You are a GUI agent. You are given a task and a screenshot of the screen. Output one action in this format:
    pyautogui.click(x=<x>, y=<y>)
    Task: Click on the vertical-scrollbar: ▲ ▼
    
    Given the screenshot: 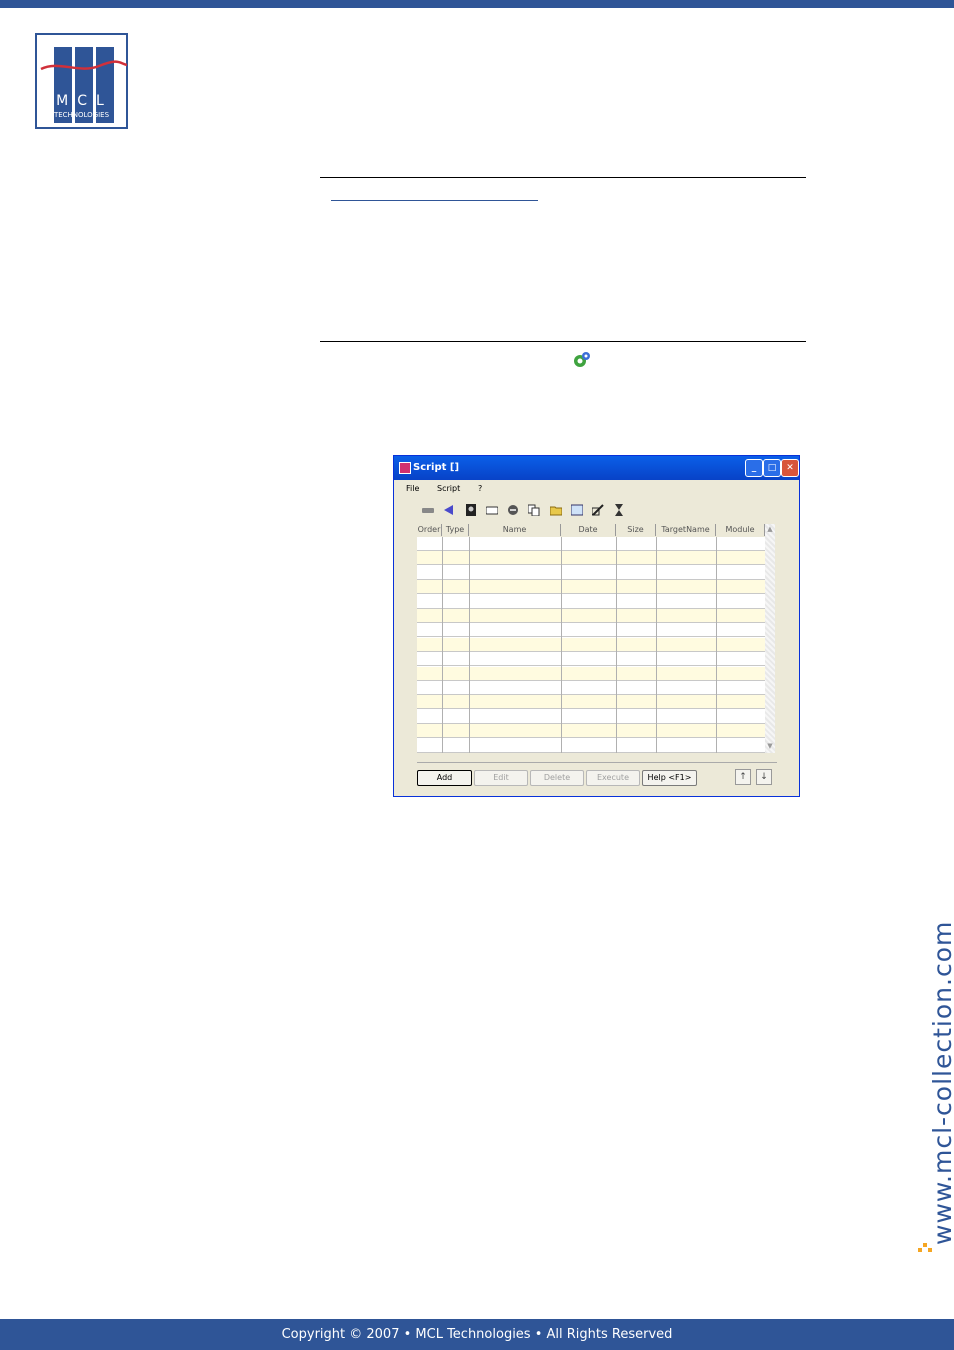 What is the action you would take?
    pyautogui.click(x=770, y=638)
    